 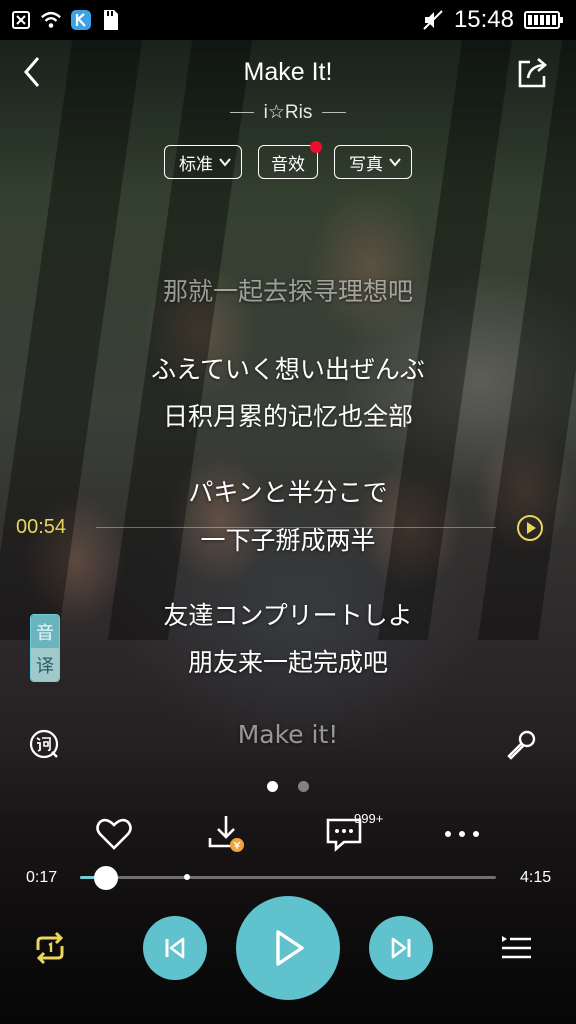 I want to click on lyric-seek-time: 00:54, so click(x=41, y=527).